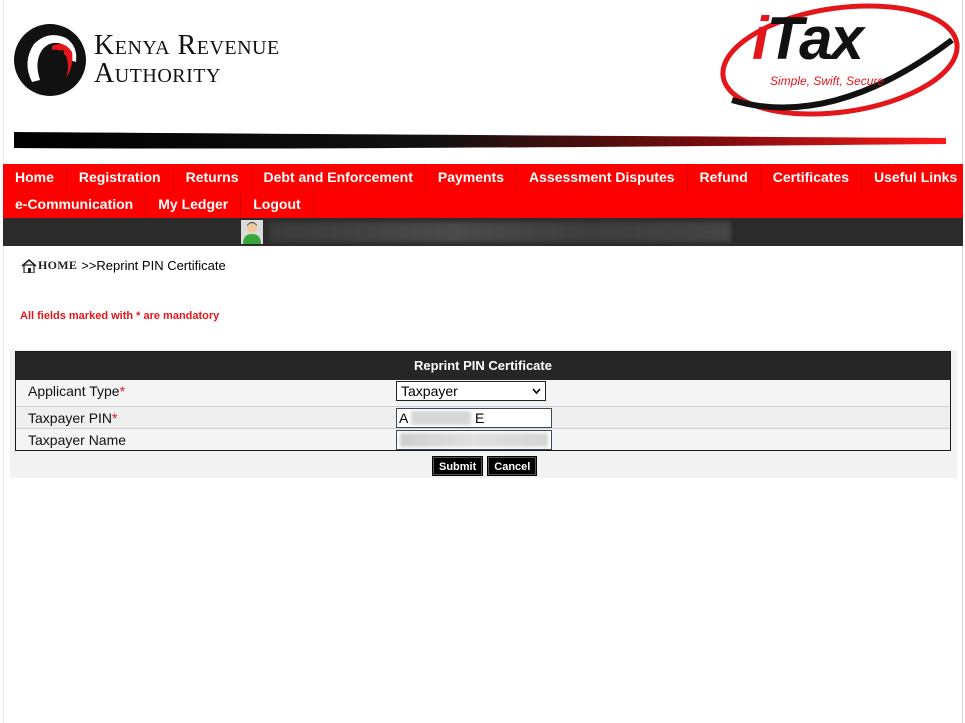  I want to click on applicant-type-row: Applicant Type* Taxpayer, so click(483, 391).